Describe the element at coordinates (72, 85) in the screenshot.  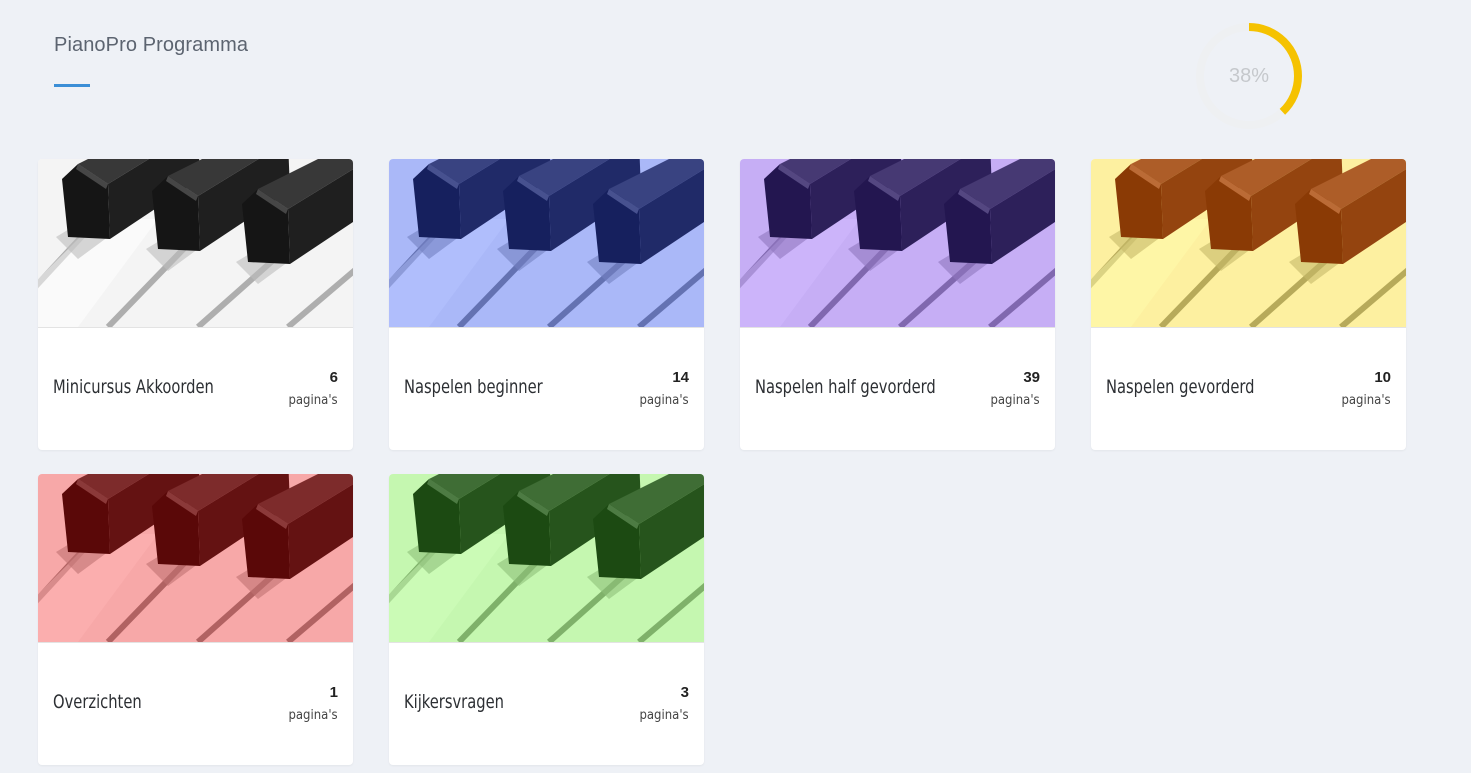
I see `title-underline` at that location.